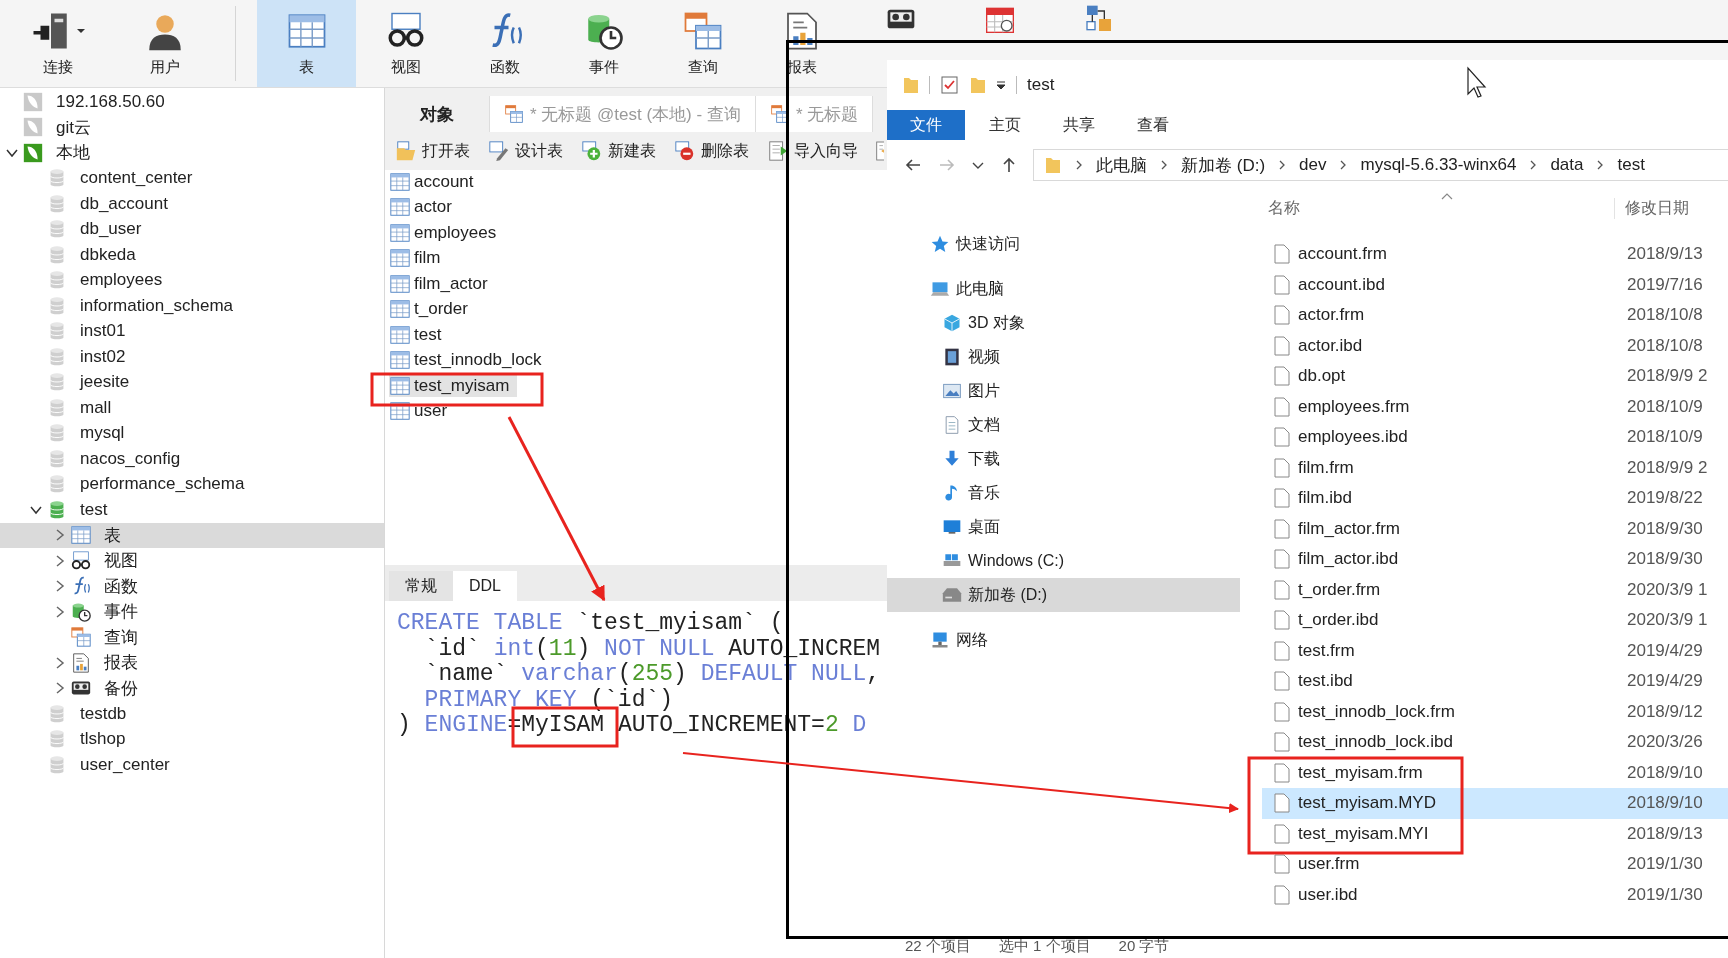 The width and height of the screenshot is (1728, 958). I want to click on table-item: test, so click(419, 334).